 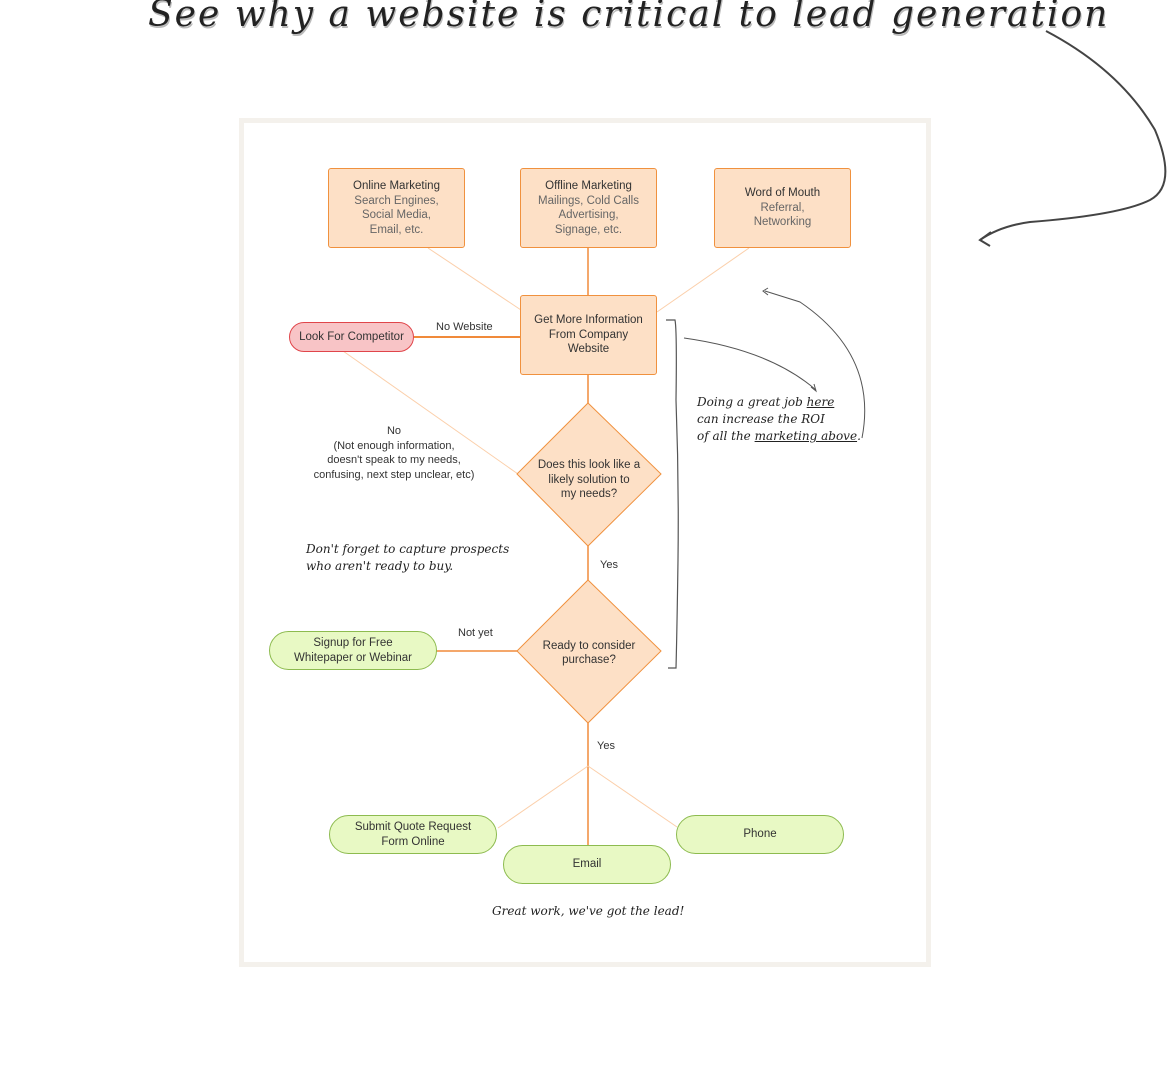 What do you see at coordinates (587, 864) in the screenshot?
I see `outcome-email: Email` at bounding box center [587, 864].